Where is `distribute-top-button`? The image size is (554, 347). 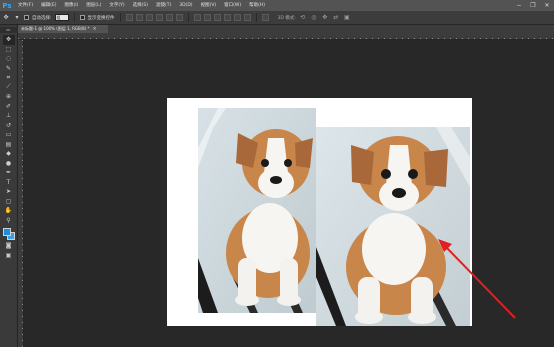
distribute-top-button is located at coordinates (197, 17).